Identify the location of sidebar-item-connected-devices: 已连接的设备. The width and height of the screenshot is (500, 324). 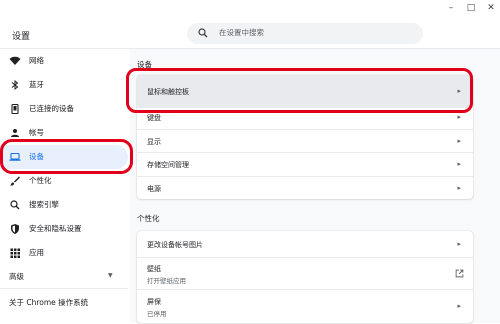
(64, 109).